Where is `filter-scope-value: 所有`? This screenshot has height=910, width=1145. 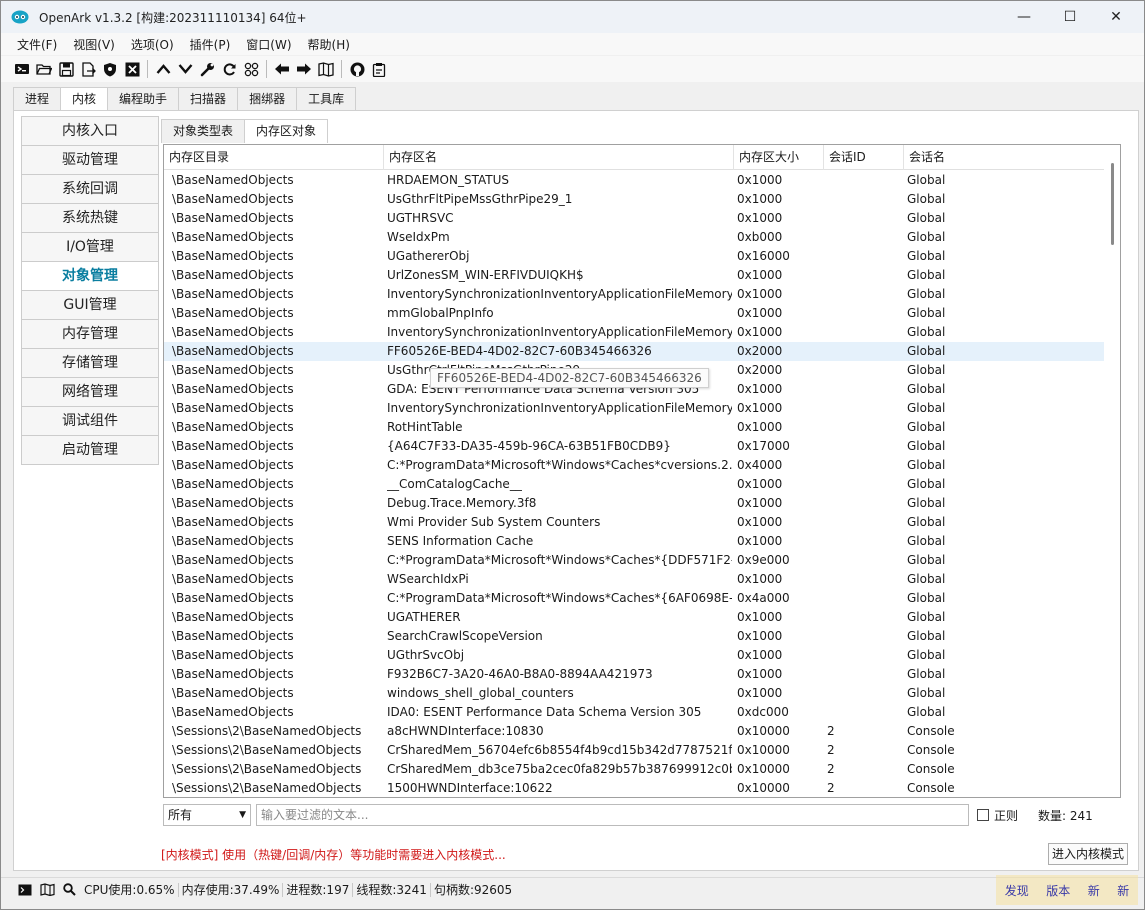 filter-scope-value: 所有 is located at coordinates (180, 815).